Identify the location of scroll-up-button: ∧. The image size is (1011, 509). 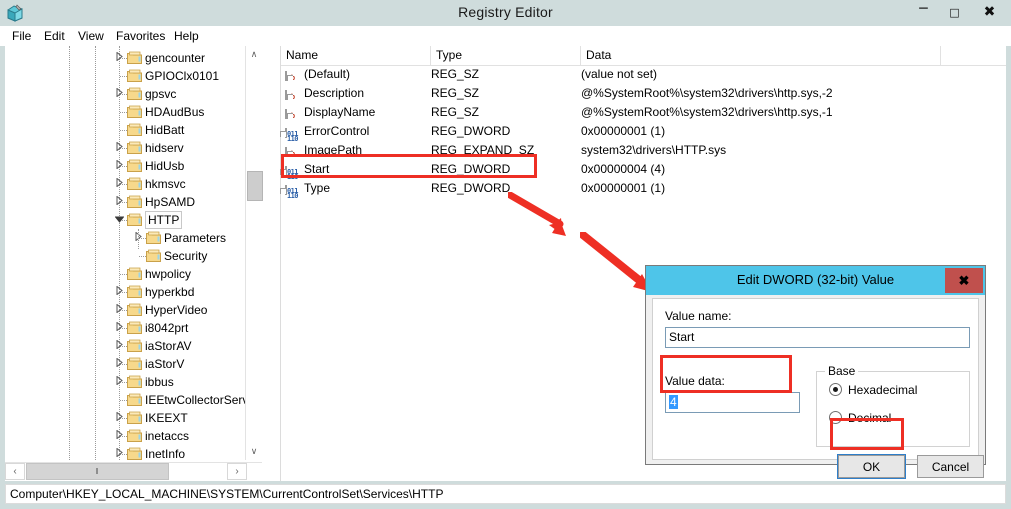
(254, 54).